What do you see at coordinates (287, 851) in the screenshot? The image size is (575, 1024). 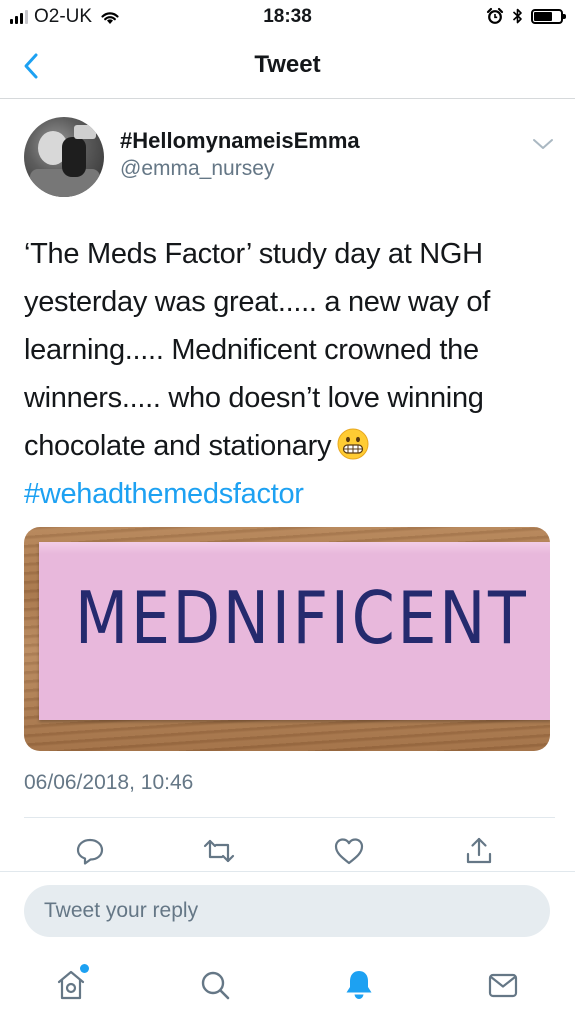 I see `tweet-actions` at bounding box center [287, 851].